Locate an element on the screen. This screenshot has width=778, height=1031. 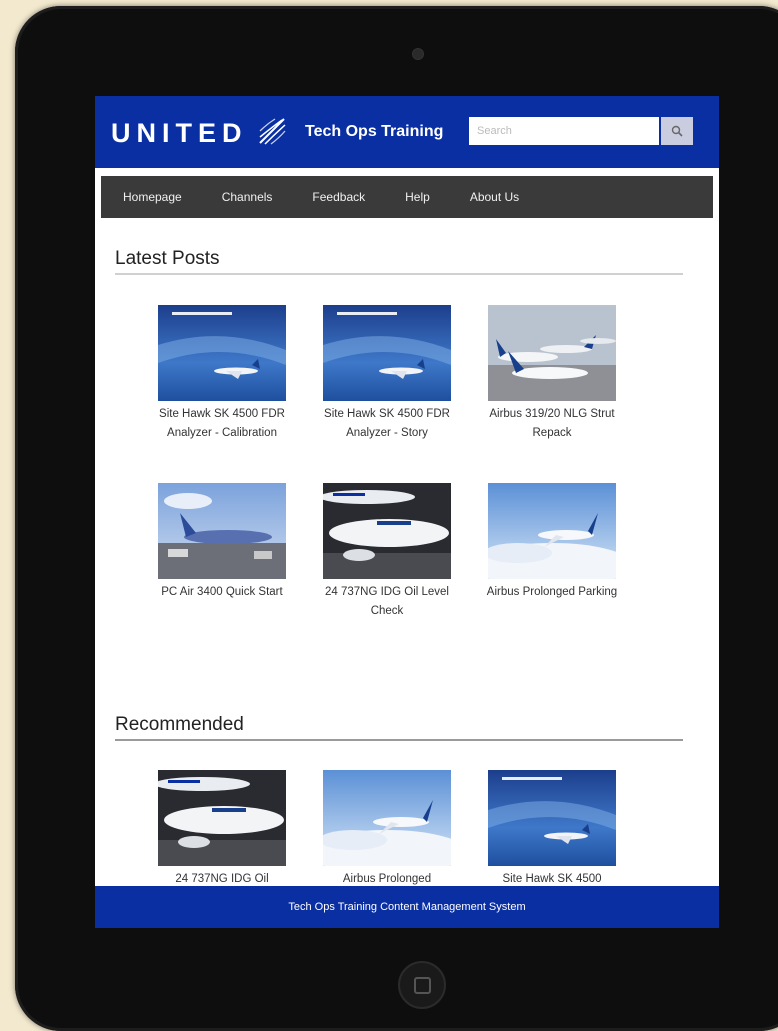
nav-item-about-us: About Us is located at coordinates (494, 197).